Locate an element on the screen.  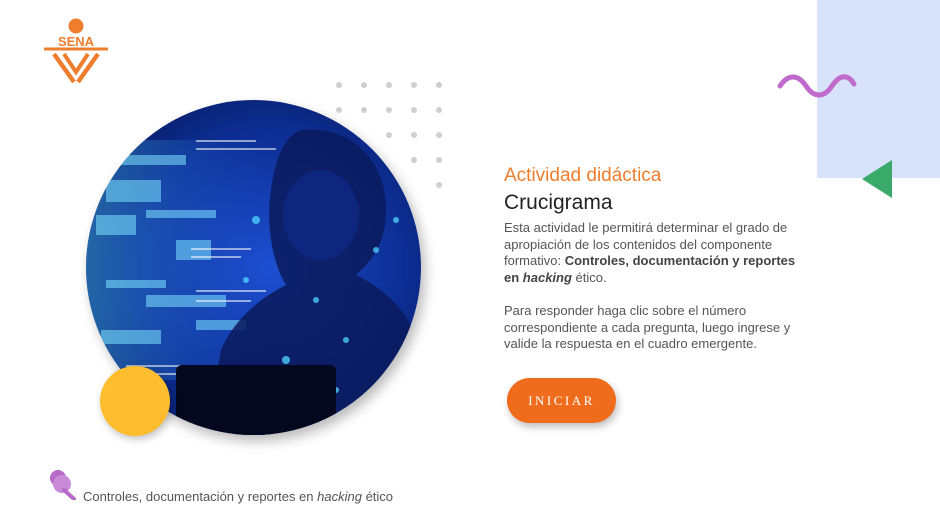
footer-text-suffix: ético is located at coordinates (377, 496).